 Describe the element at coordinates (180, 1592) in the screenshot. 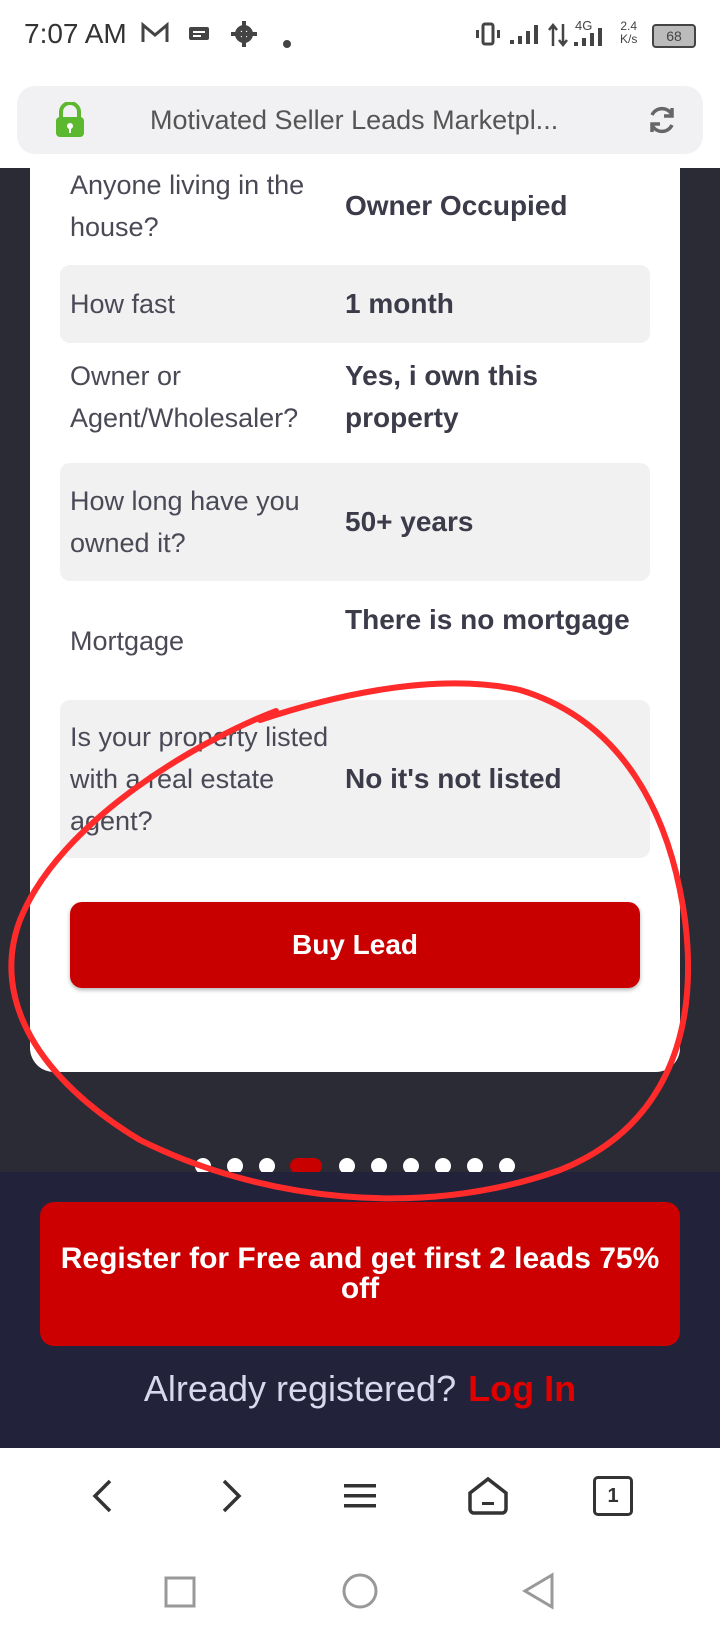

I see `recent-apps-icon` at that location.